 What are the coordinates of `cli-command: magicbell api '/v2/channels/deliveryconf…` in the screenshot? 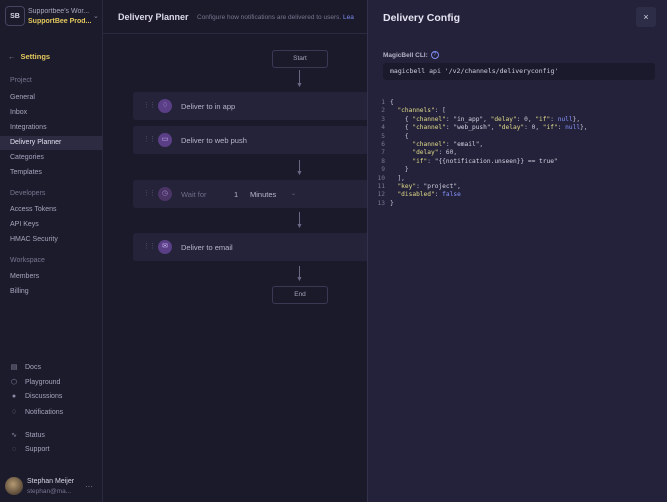 It's located at (519, 71).